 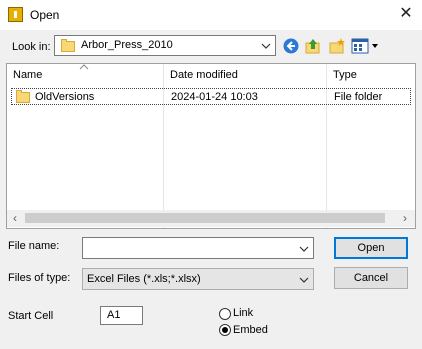 What do you see at coordinates (34, 246) in the screenshot?
I see `file-name-label: File name:` at bounding box center [34, 246].